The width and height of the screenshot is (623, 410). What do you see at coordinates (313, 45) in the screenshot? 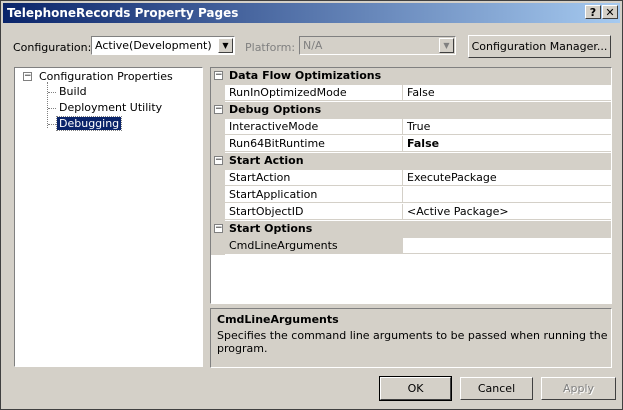
I see `platform-value: N/A` at bounding box center [313, 45].